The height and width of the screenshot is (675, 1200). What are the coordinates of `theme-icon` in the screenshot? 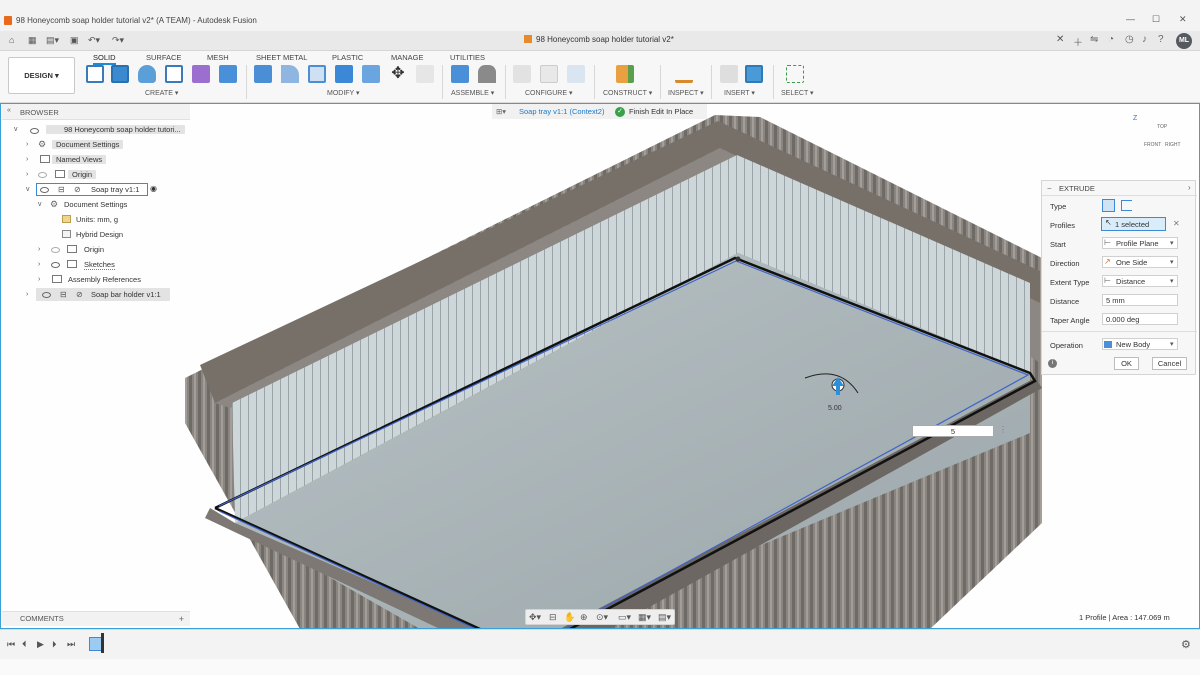 It's located at (576, 74).